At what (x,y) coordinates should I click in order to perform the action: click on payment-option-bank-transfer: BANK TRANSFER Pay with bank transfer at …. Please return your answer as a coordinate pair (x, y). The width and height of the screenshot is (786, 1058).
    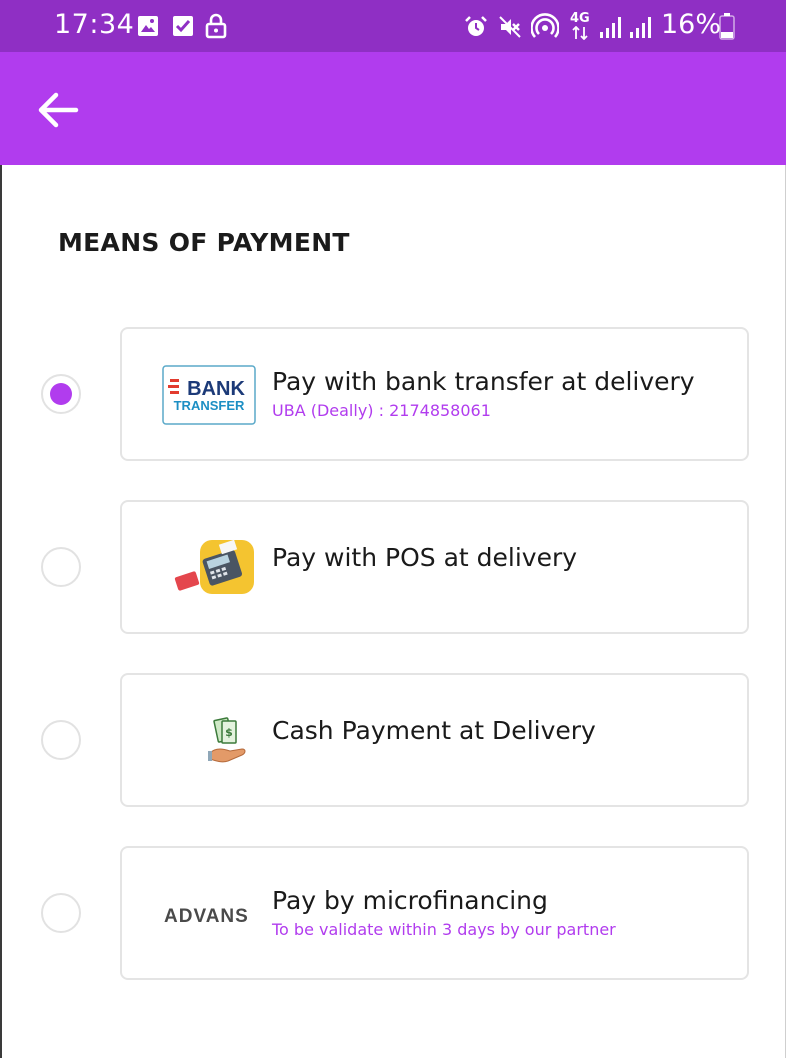
    Looking at the image, I should click on (393, 394).